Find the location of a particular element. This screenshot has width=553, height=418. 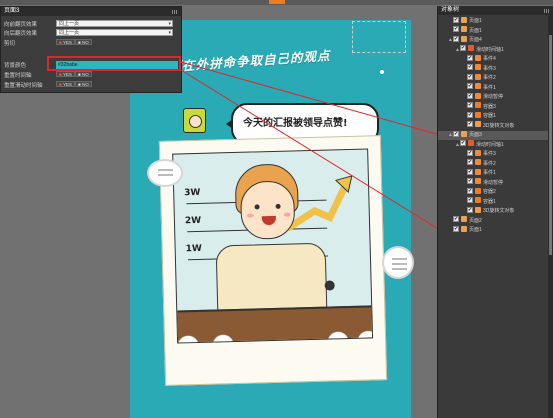

object-tree-title: 对象树 is located at coordinates (495, 10).